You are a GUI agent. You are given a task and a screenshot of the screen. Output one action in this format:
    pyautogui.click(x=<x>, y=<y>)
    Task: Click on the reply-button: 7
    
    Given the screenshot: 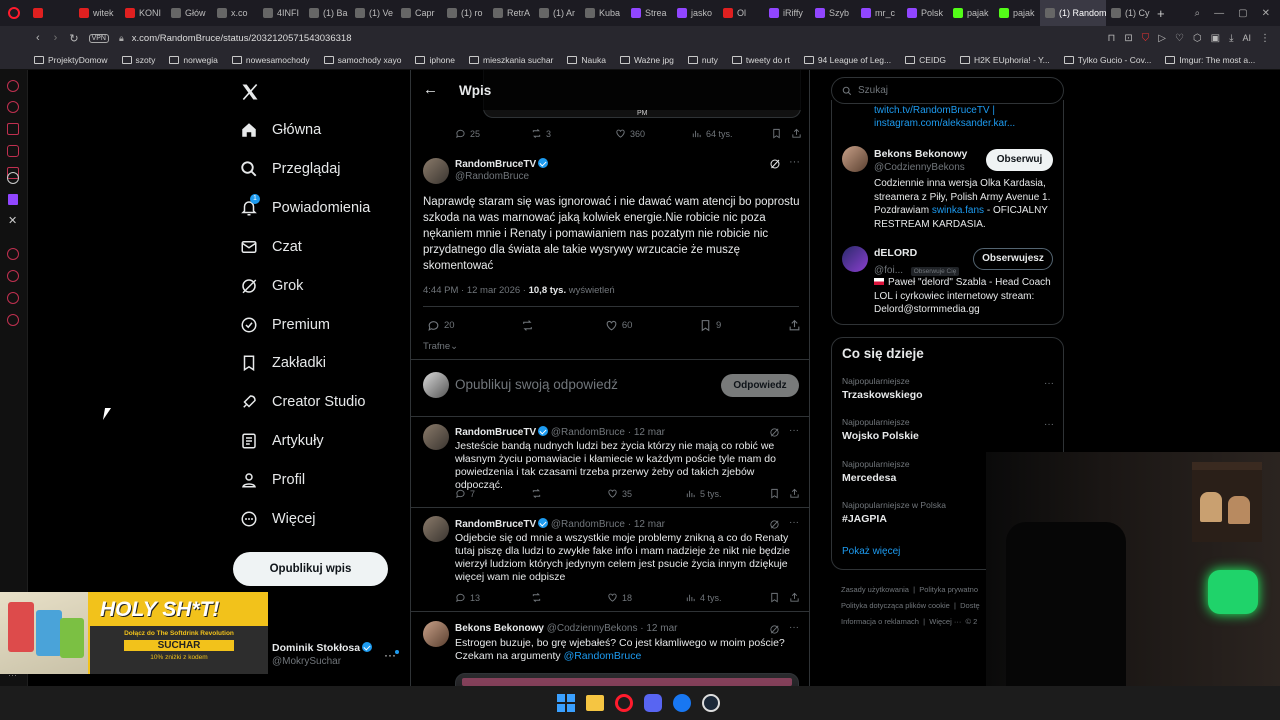 What is the action you would take?
    pyautogui.click(x=493, y=493)
    